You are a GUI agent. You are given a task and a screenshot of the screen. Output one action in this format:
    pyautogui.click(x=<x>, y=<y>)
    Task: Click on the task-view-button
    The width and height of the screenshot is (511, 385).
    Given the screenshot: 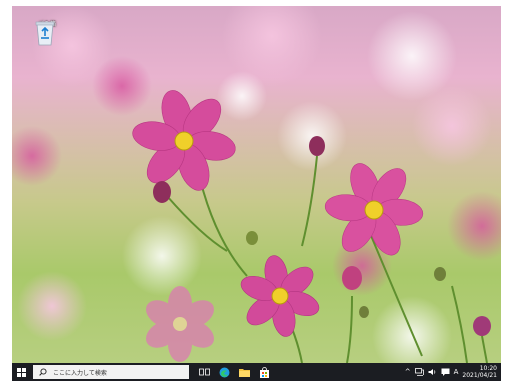 What is the action you would take?
    pyautogui.click(x=204, y=372)
    